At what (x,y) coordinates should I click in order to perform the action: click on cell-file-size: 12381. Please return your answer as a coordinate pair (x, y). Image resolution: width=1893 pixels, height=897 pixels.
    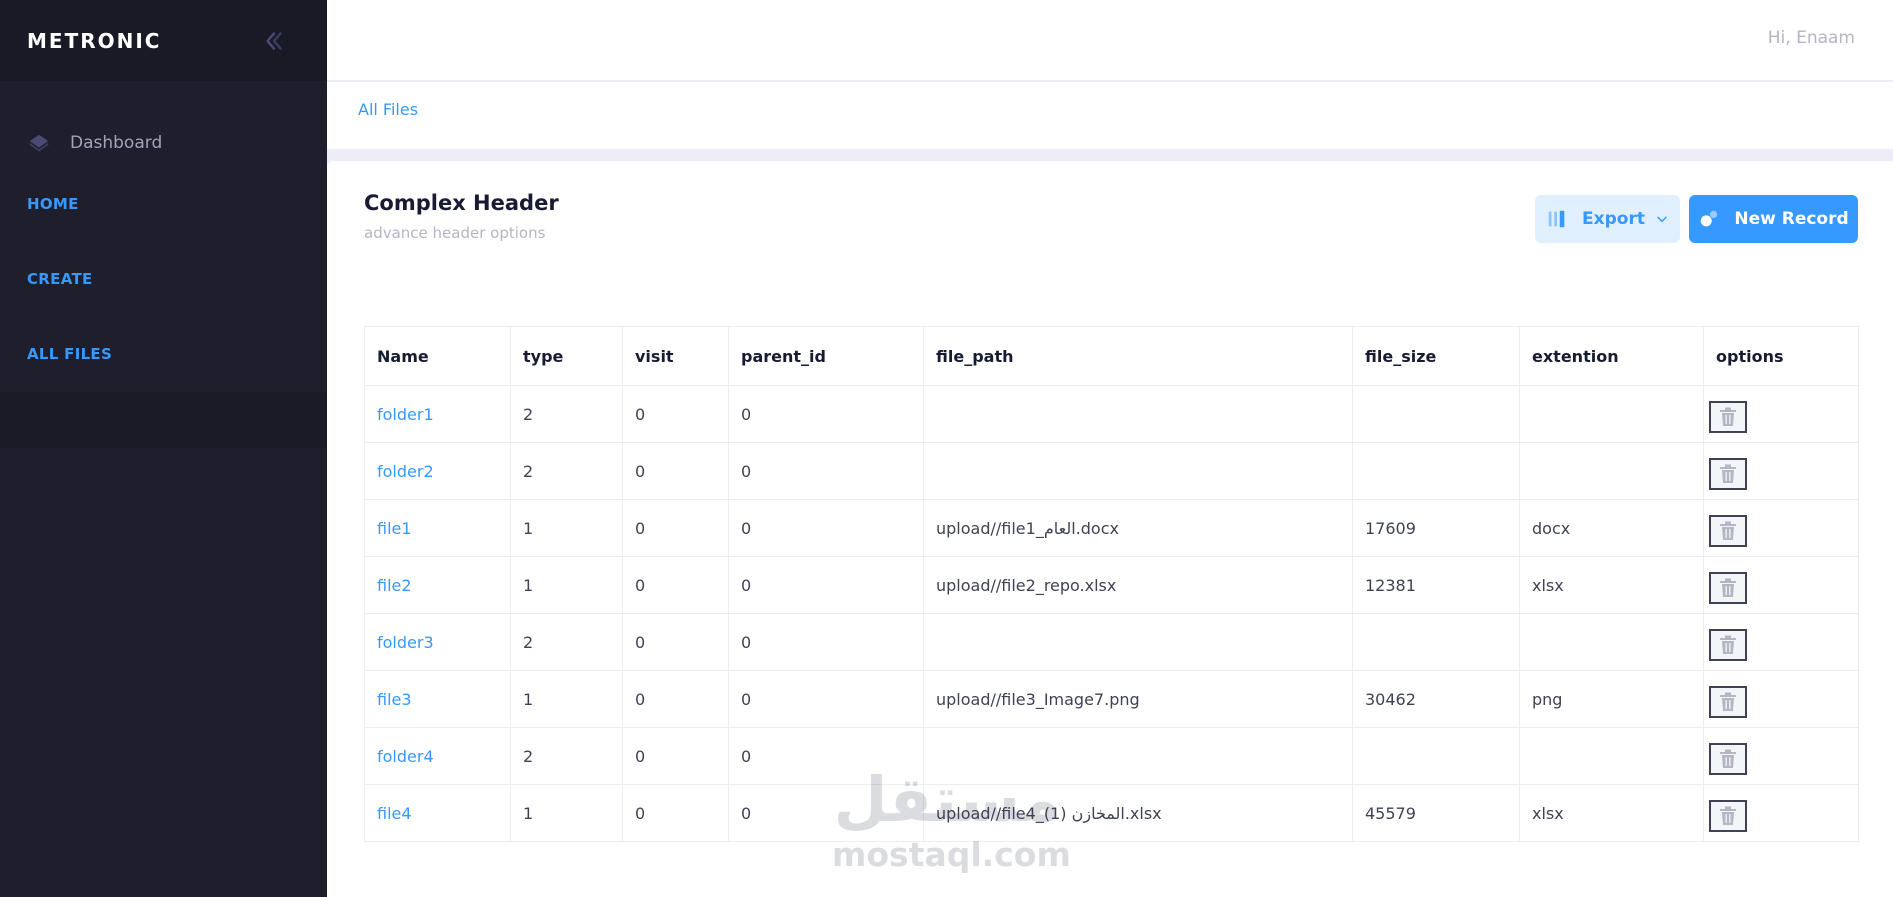
    Looking at the image, I should click on (1436, 585).